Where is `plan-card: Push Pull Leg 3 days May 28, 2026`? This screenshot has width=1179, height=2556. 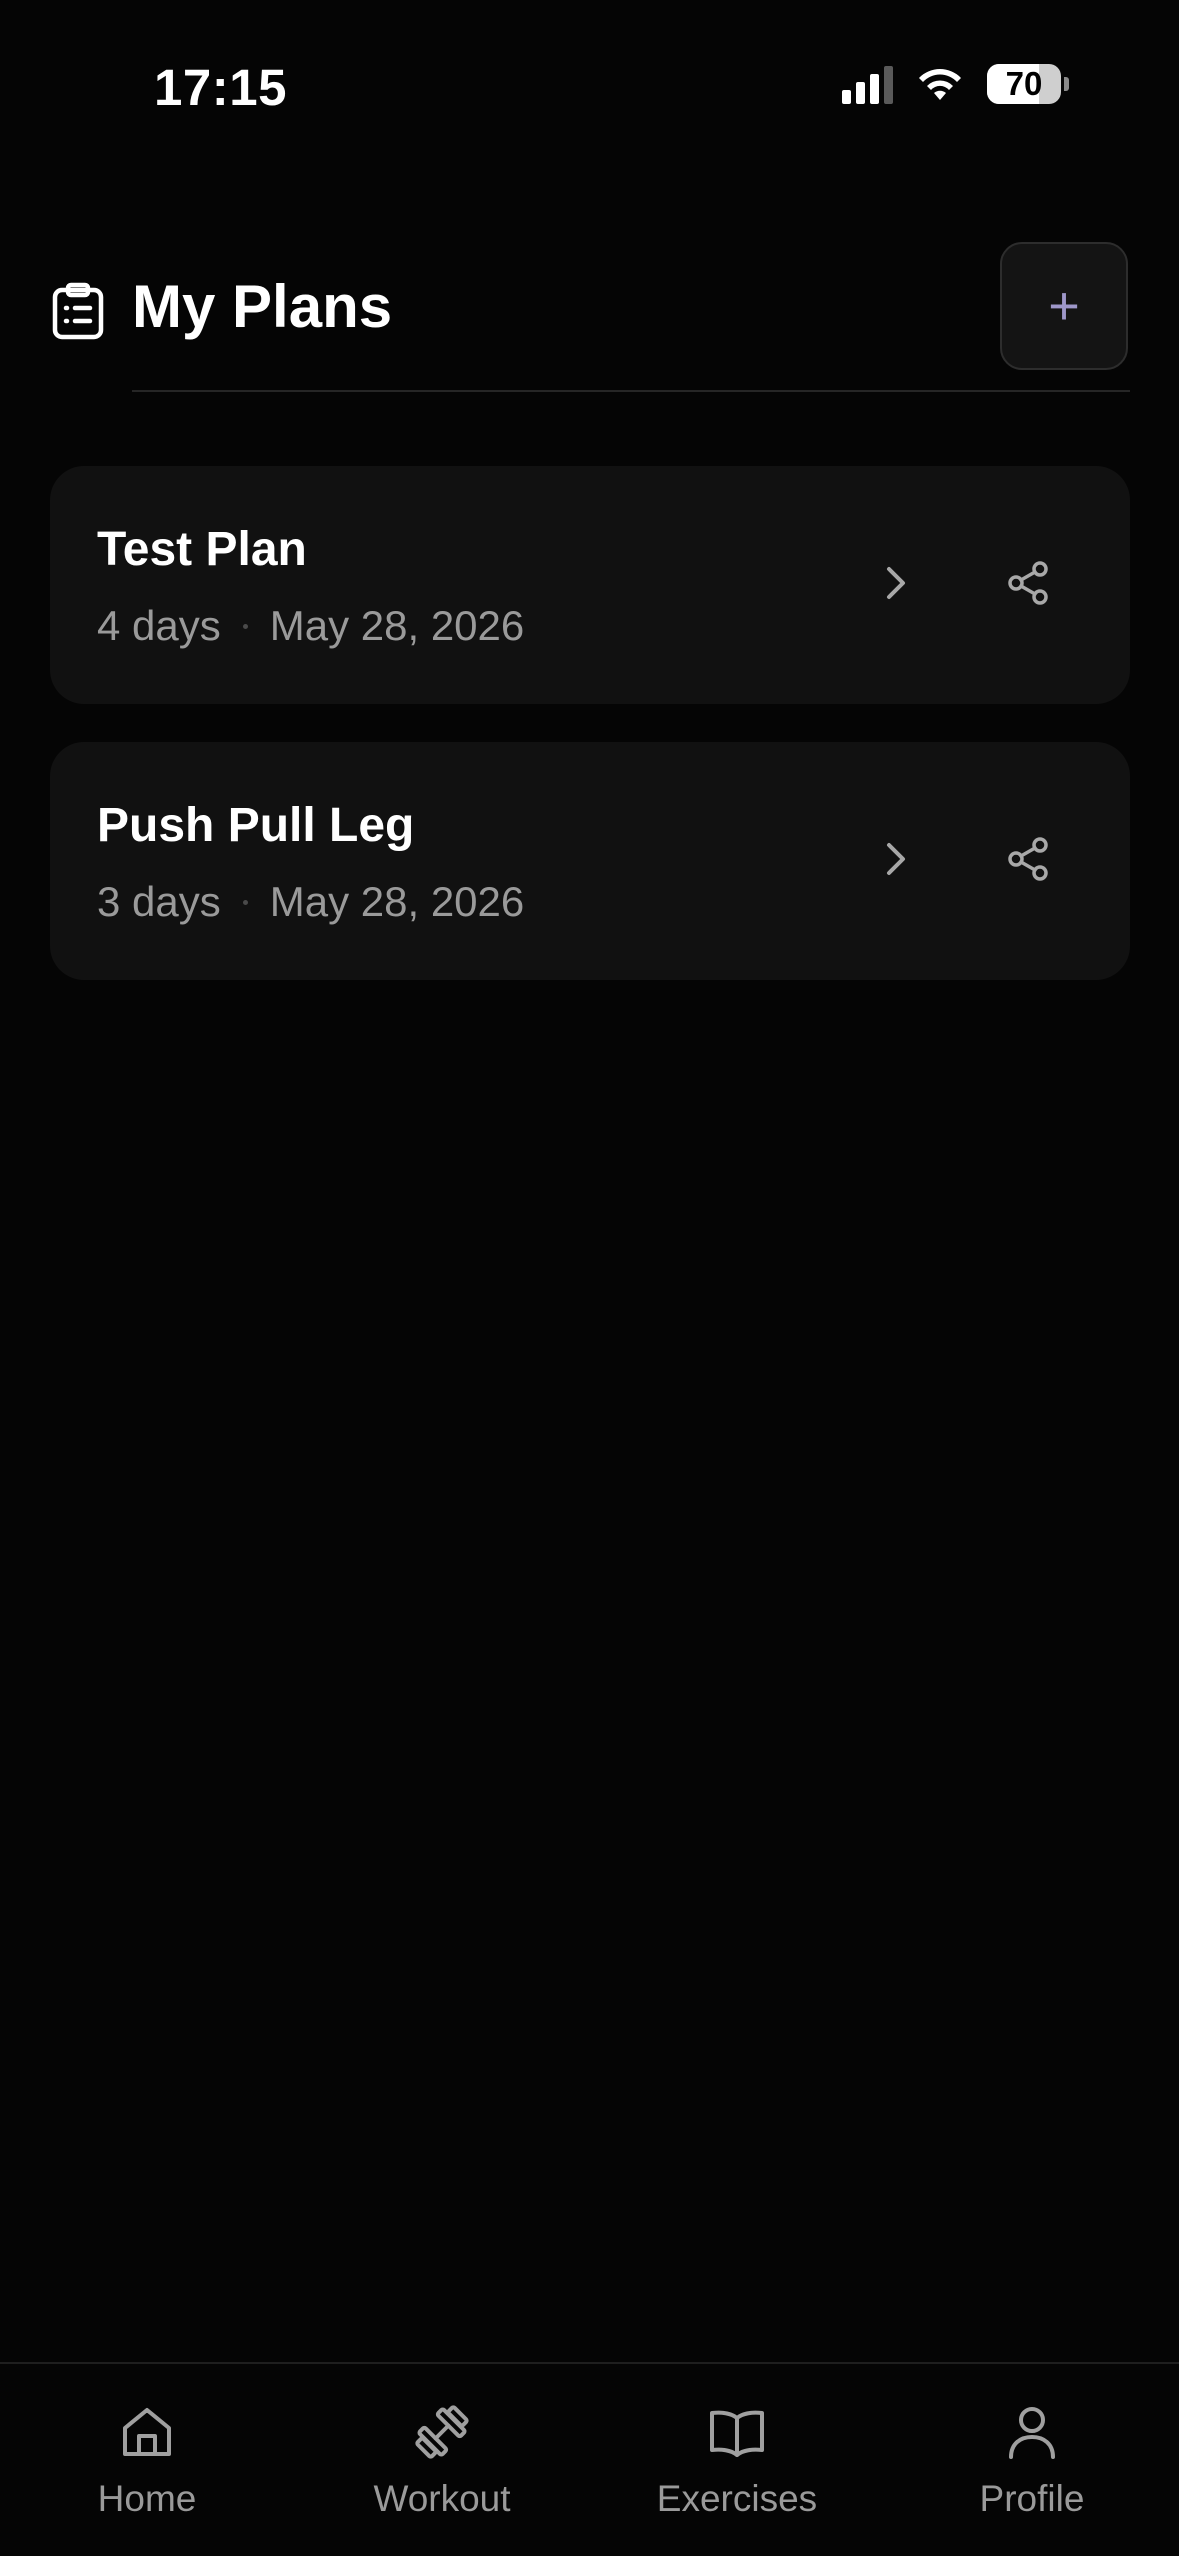 plan-card: Push Pull Leg 3 days May 28, 2026 is located at coordinates (590, 861).